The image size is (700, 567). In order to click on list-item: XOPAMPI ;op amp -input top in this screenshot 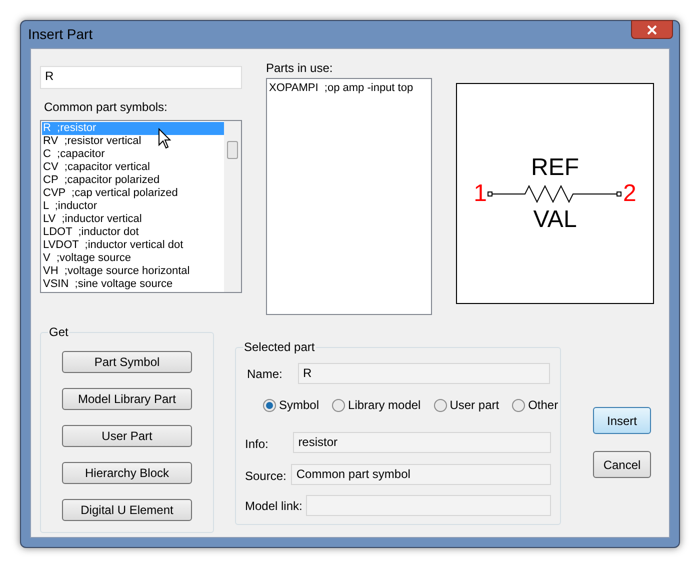, I will do `click(349, 88)`.